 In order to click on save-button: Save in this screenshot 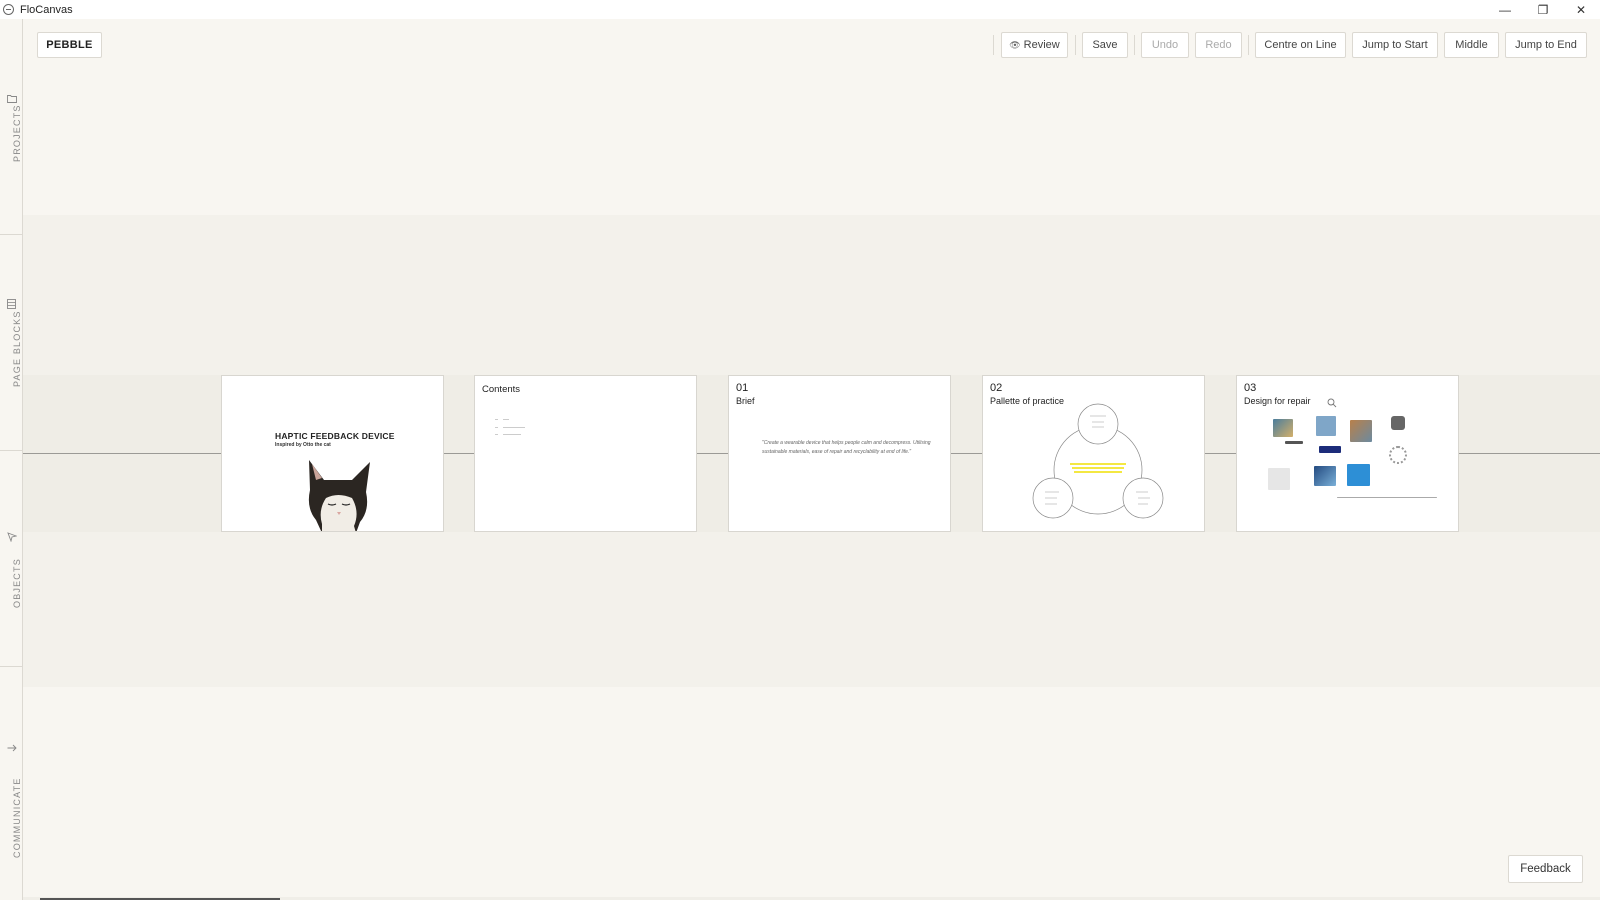, I will do `click(1105, 45)`.